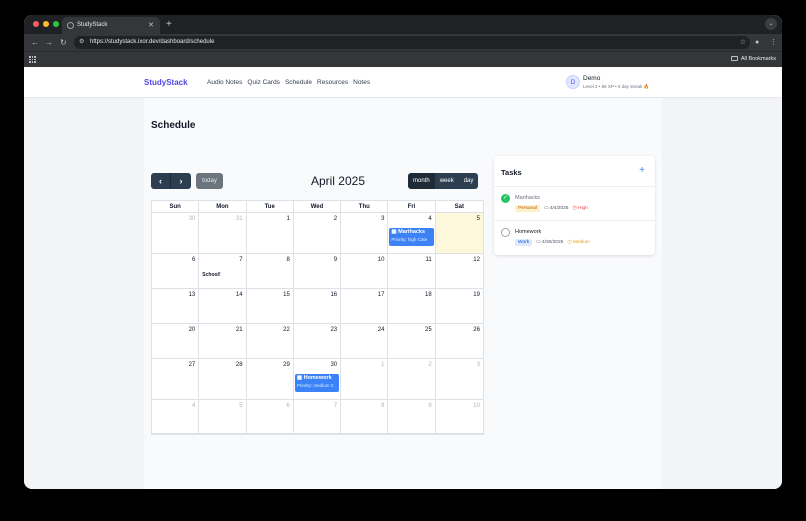  Describe the element at coordinates (181, 181) in the screenshot. I see `next-month-button: ›` at that location.